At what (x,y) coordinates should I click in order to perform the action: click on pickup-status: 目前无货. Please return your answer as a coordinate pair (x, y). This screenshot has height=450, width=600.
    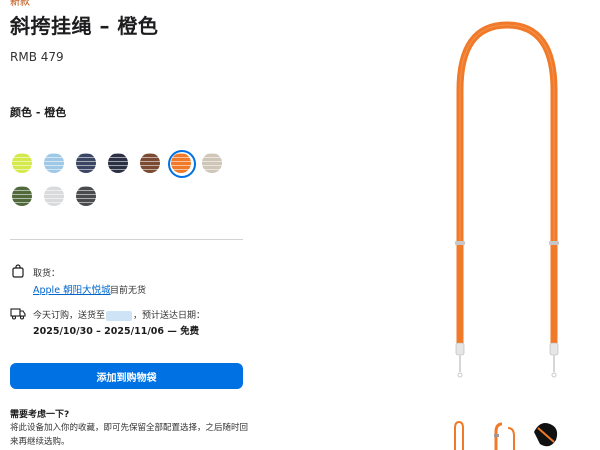
    Looking at the image, I should click on (128, 291).